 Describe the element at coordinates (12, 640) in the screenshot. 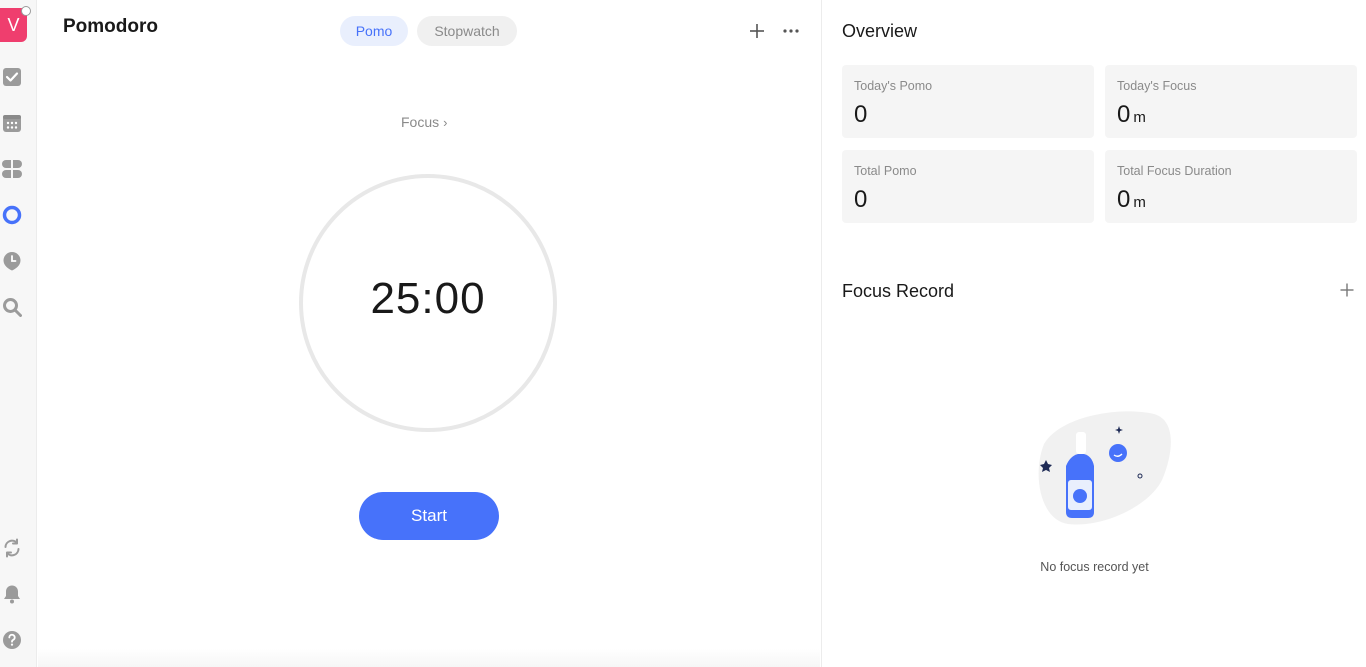

I see `help-icon` at that location.